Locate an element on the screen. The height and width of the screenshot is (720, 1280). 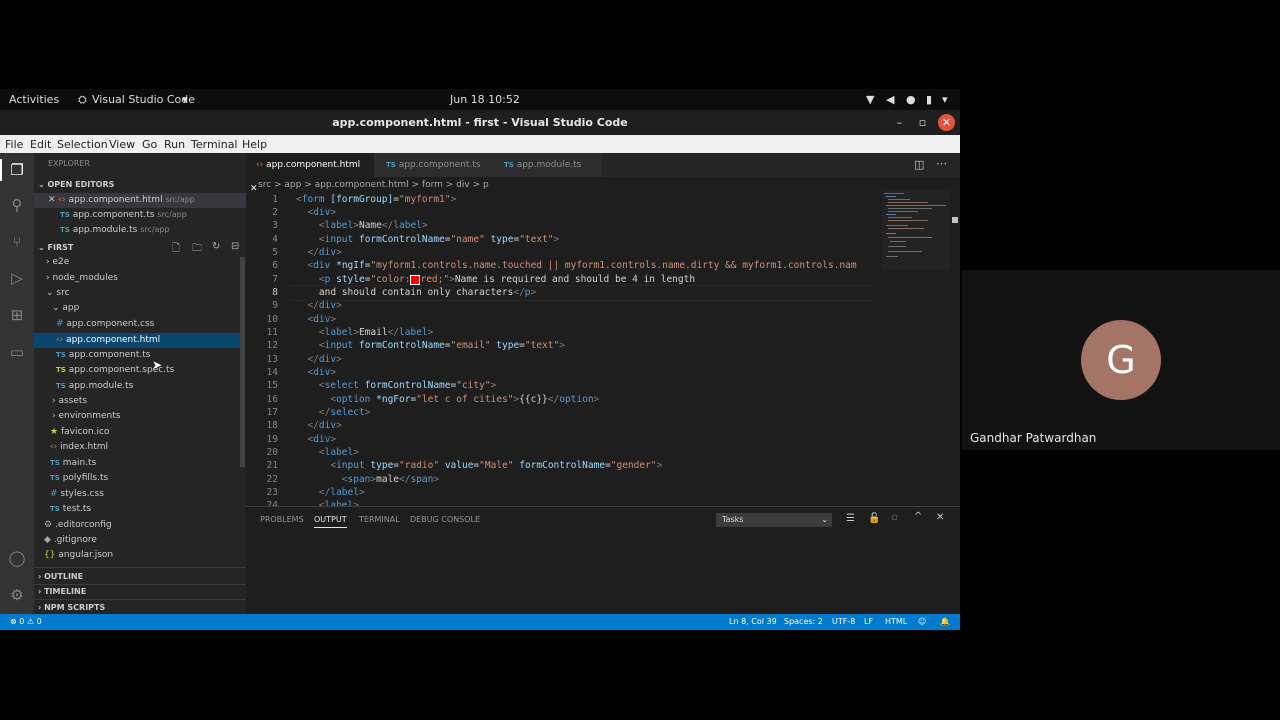
volume-icon: ◀ is located at coordinates (890, 99).